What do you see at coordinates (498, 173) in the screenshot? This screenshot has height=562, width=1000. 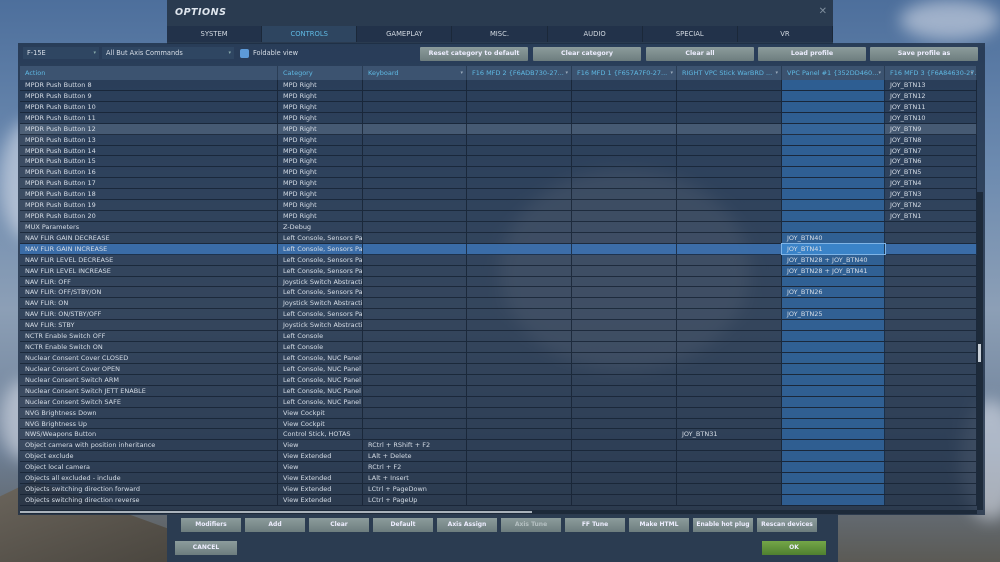 I see `table-row: MPDR Push Button 16 MPD Right JOY_BTN5` at bounding box center [498, 173].